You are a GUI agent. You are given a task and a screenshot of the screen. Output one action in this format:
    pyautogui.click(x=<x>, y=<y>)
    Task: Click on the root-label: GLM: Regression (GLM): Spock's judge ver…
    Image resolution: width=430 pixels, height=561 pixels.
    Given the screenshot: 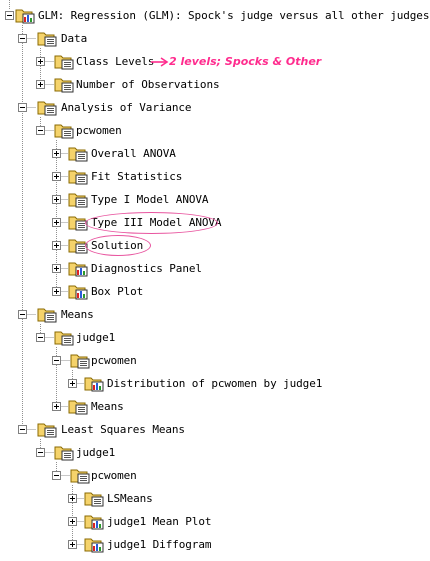 What is the action you would take?
    pyautogui.click(x=234, y=15)
    